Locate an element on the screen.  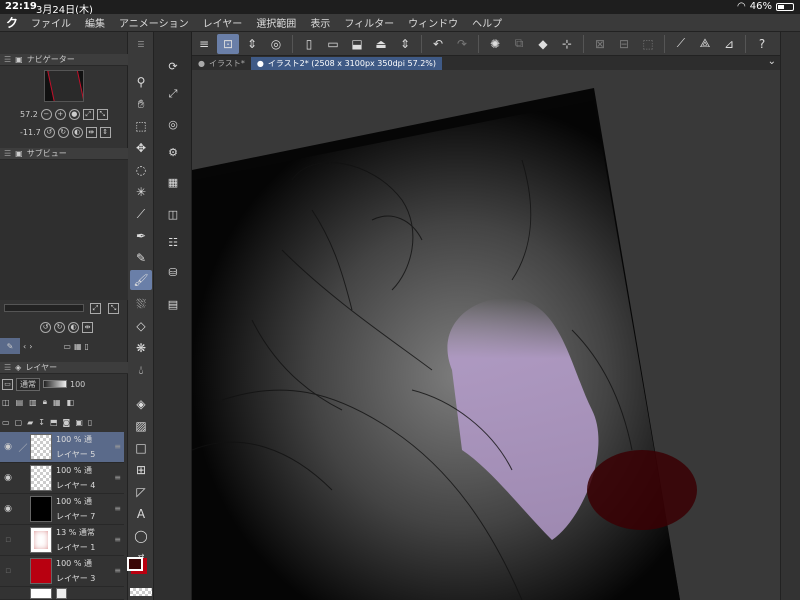
canvas-rotate-icon: ⟳ is located at coordinates (173, 66).